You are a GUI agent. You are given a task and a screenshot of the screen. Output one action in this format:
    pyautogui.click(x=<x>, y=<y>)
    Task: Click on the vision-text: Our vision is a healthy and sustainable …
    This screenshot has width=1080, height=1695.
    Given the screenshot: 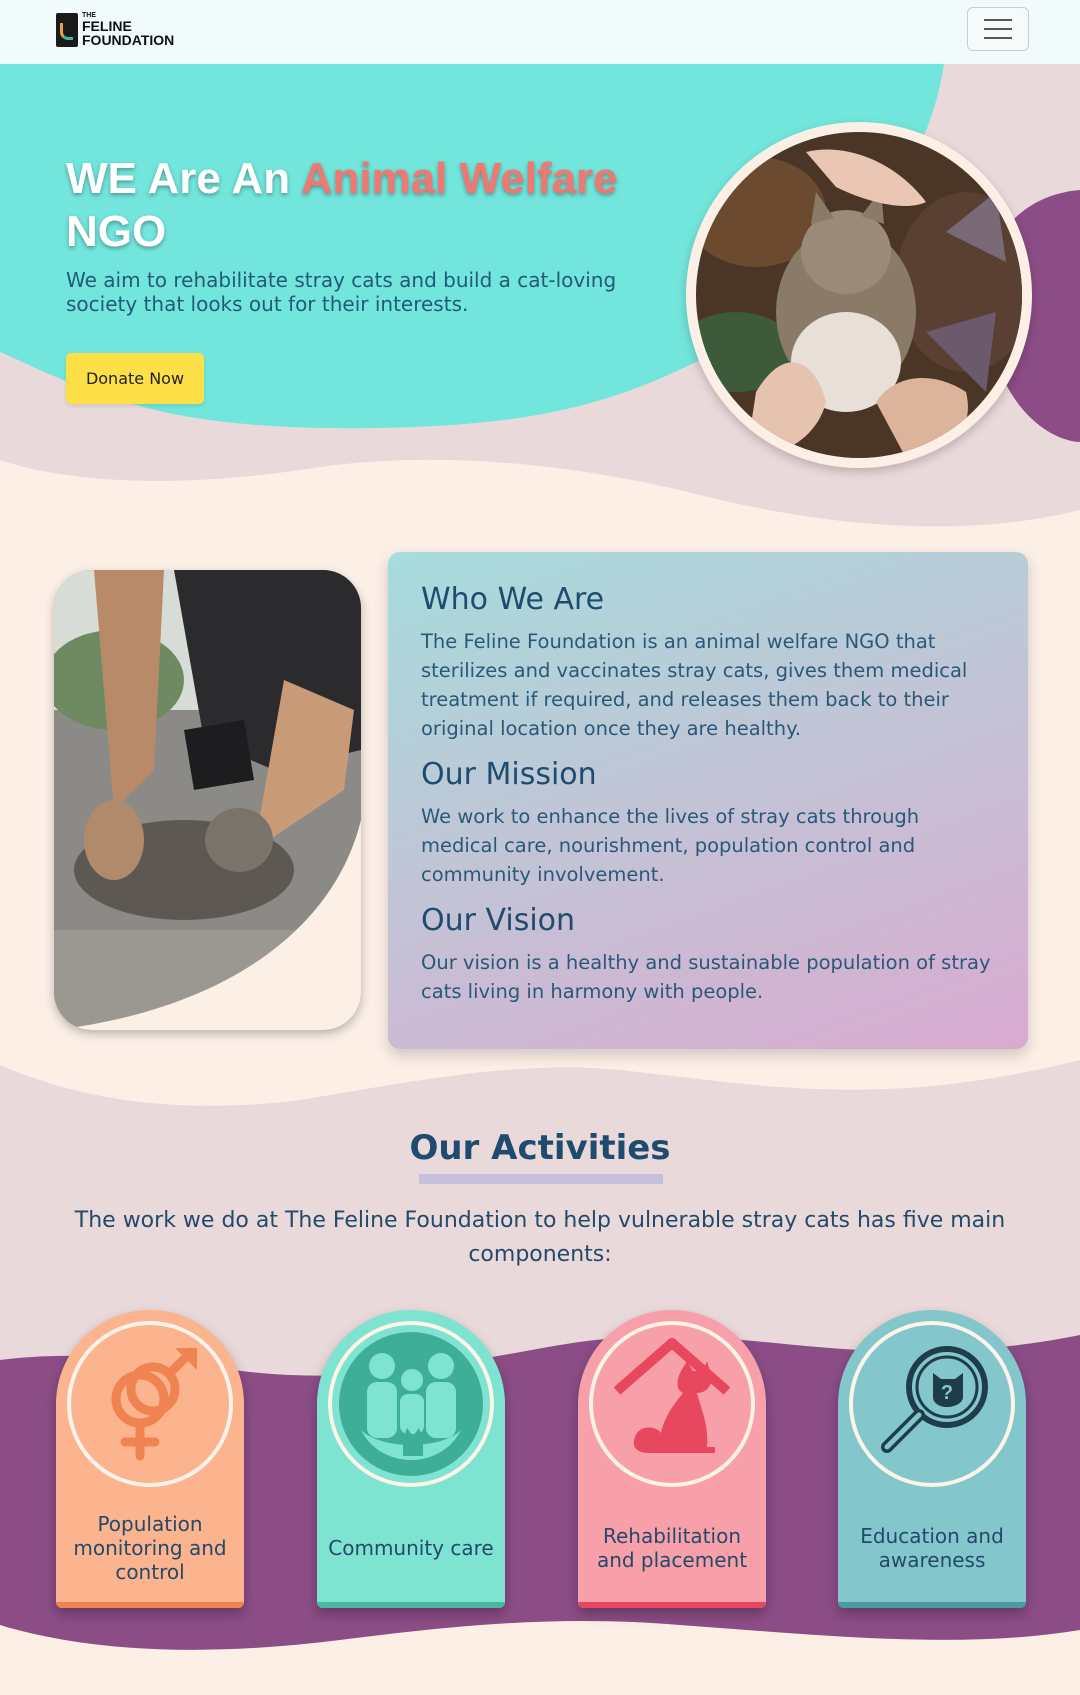 What is the action you would take?
    pyautogui.click(x=706, y=977)
    